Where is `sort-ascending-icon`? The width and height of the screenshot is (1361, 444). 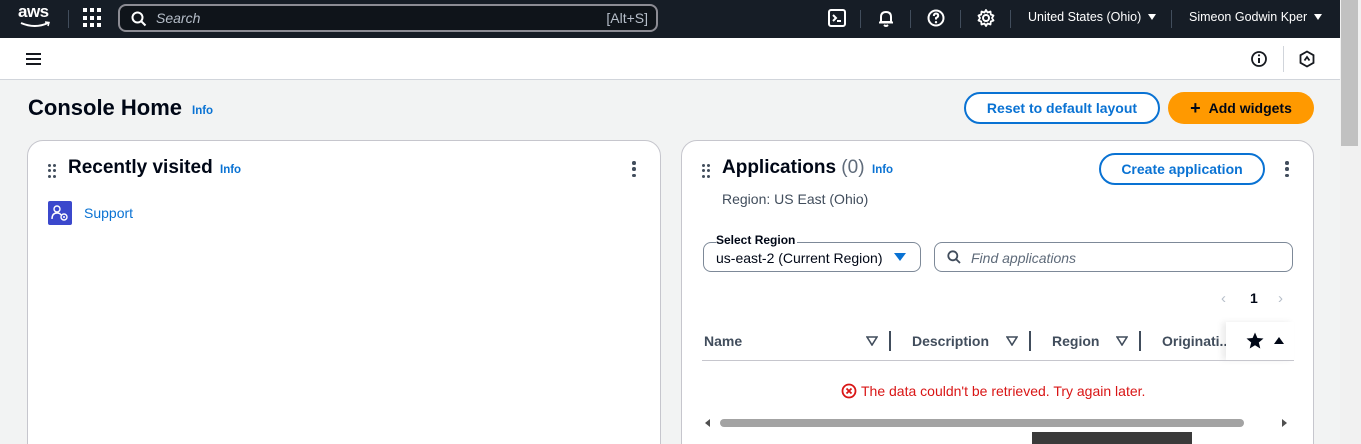
sort-ascending-icon is located at coordinates (1279, 340).